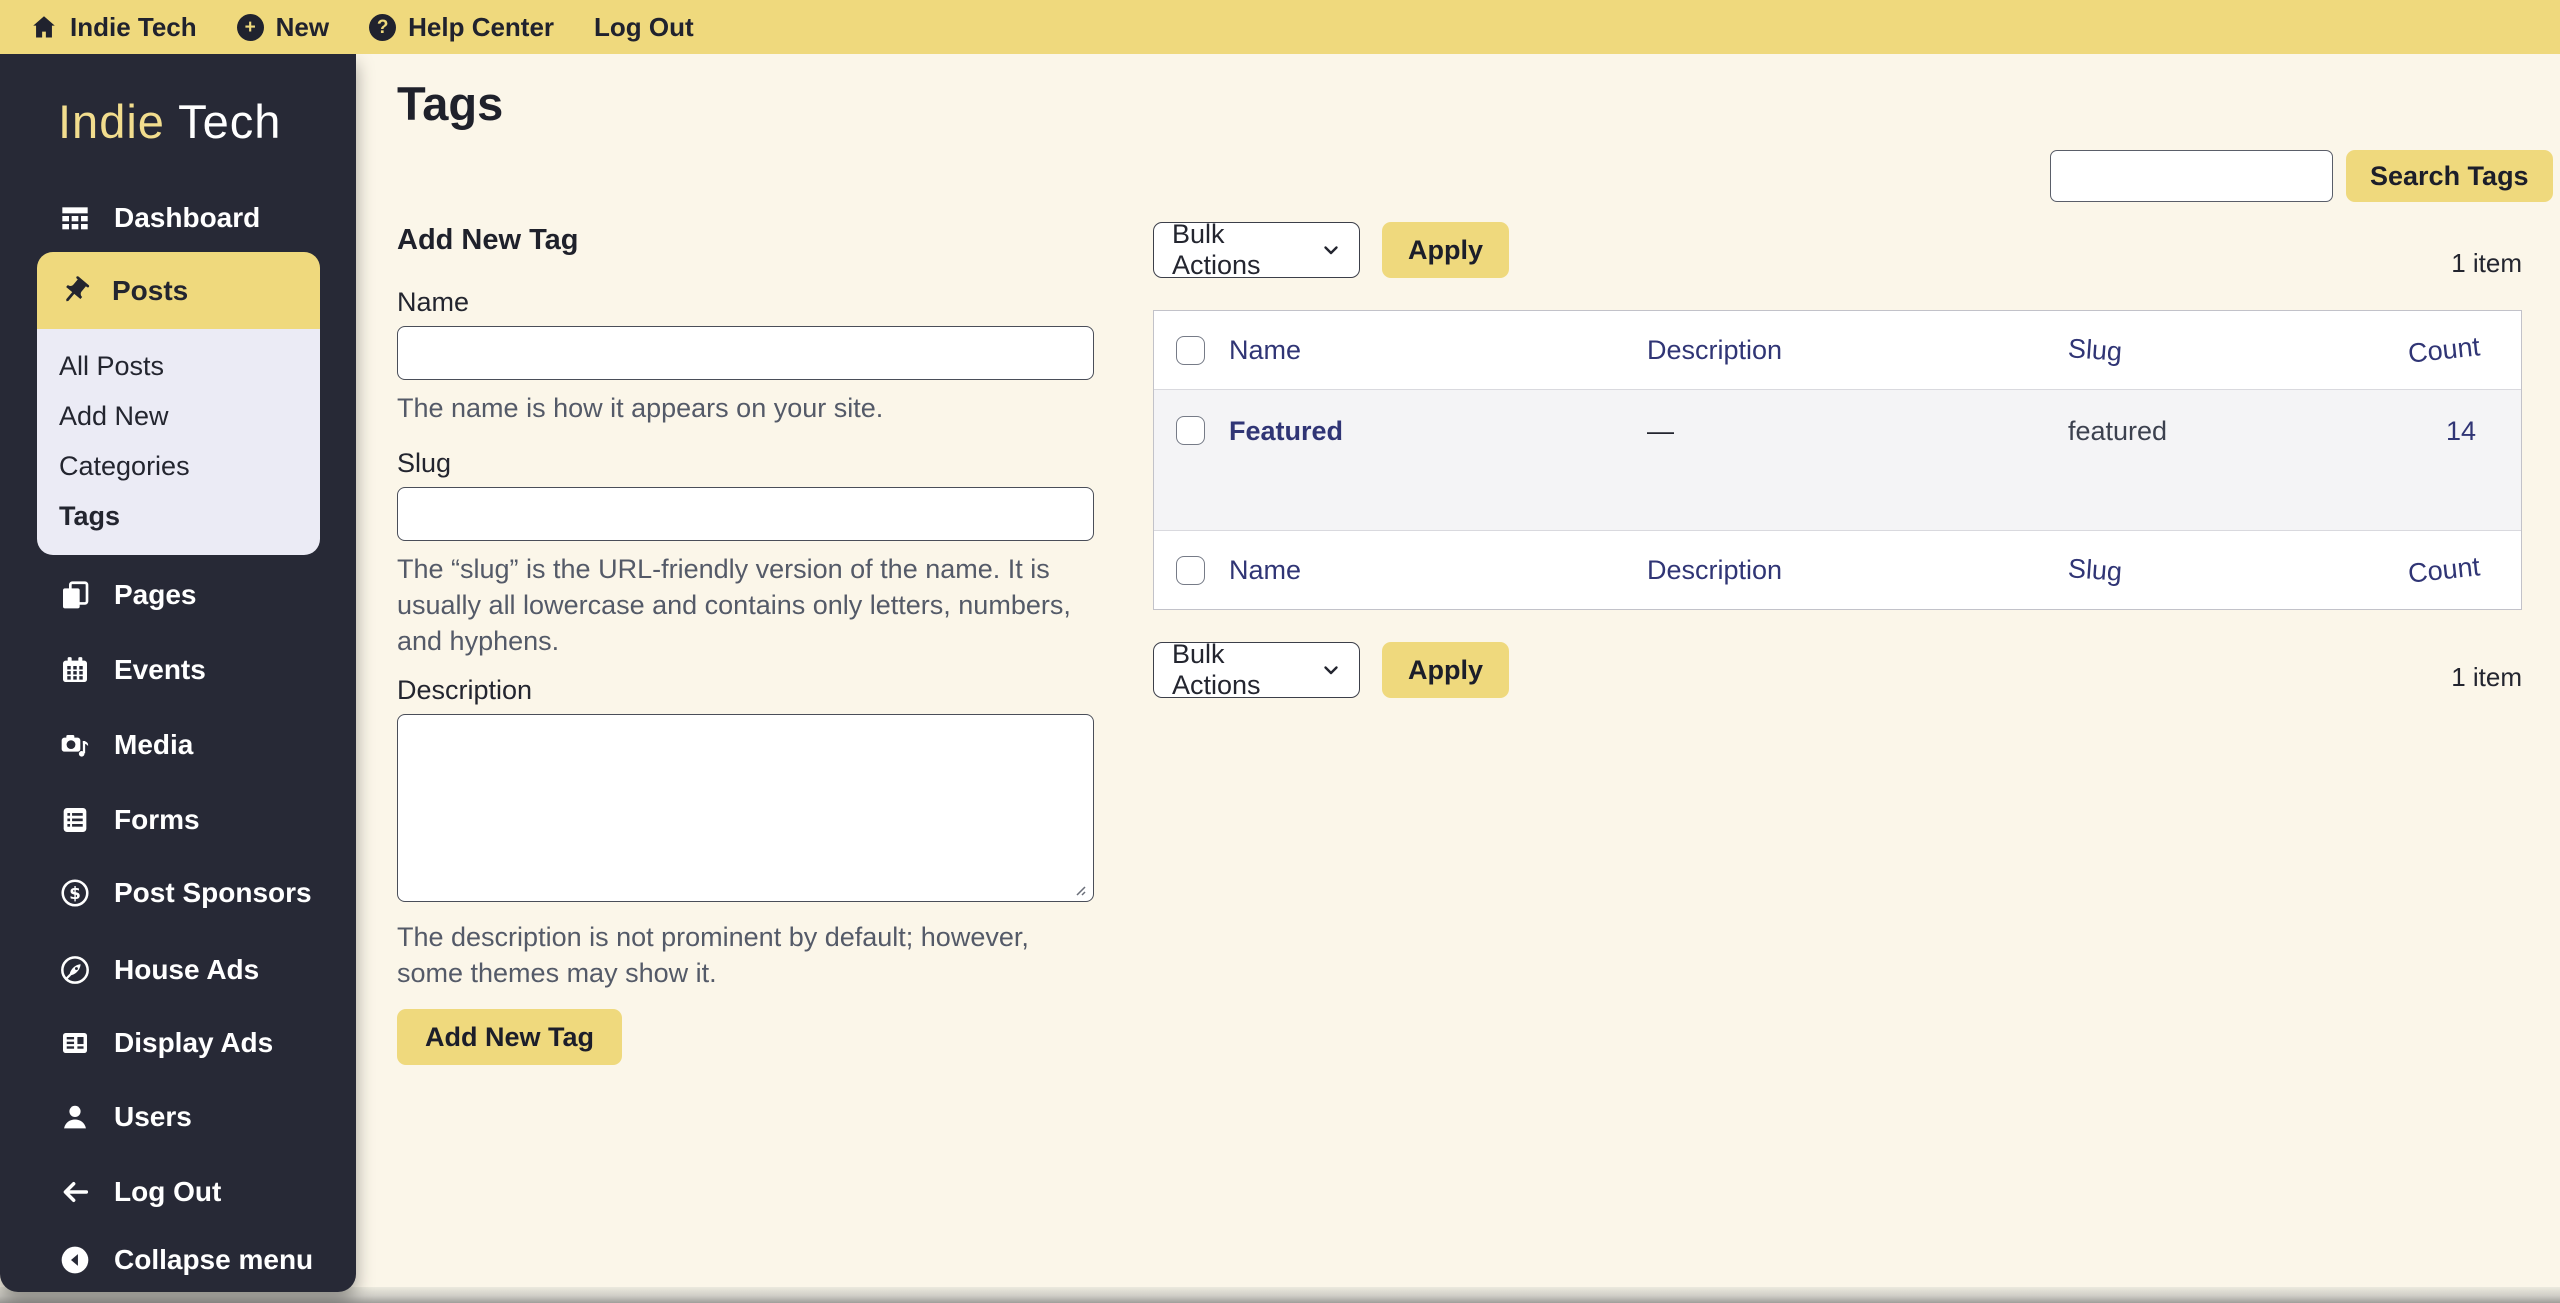 Image resolution: width=2560 pixels, height=1303 pixels. I want to click on page-bottom-edge, so click(1280, 1295).